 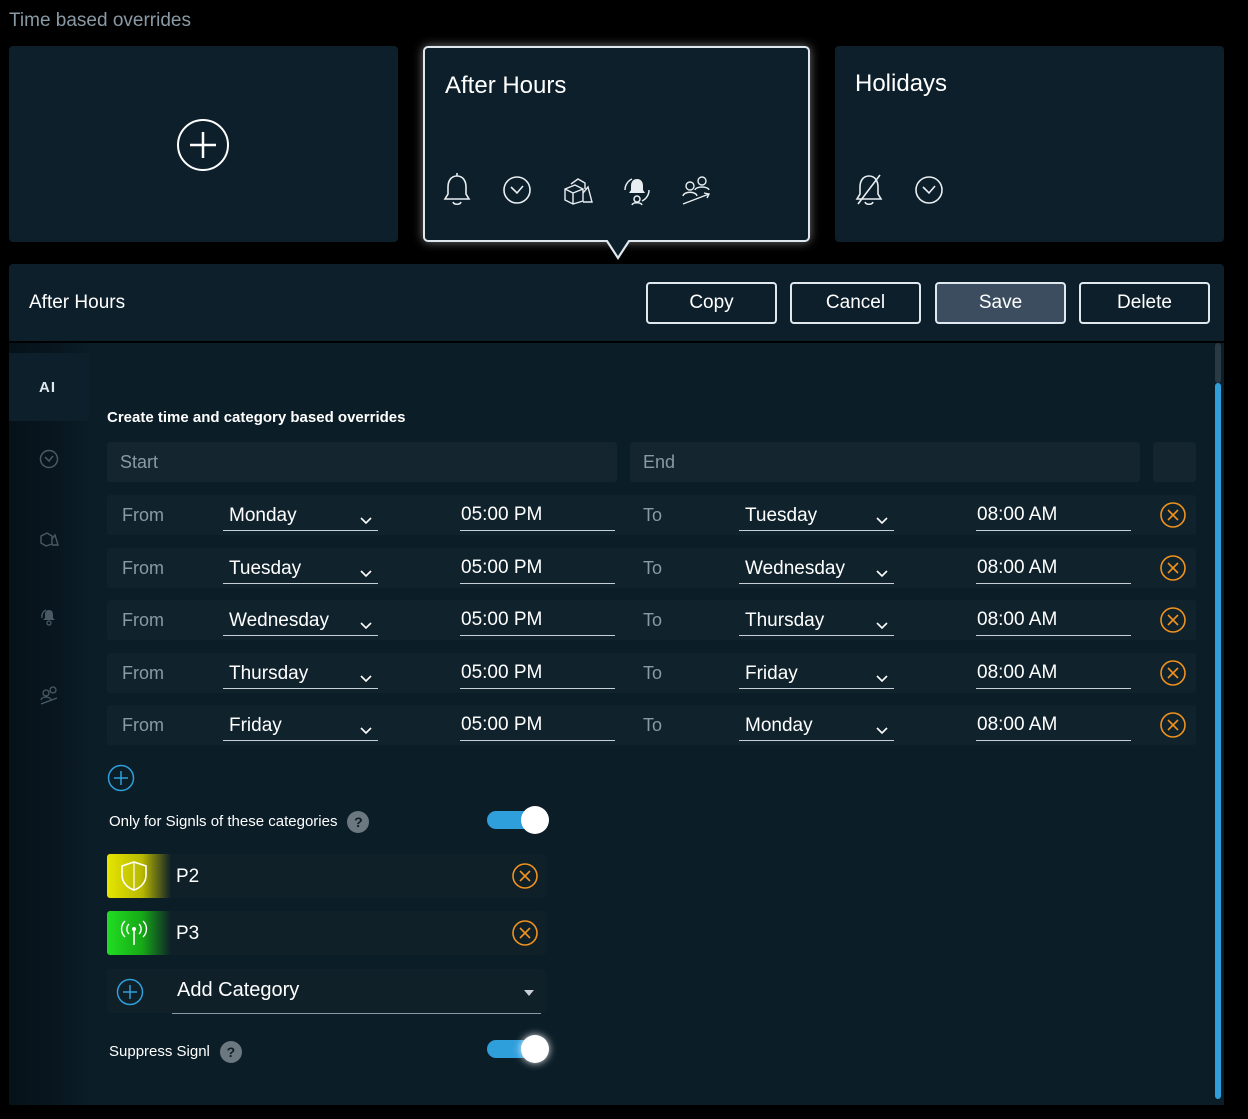 I want to click on to-day-select: Monday, so click(x=816, y=726).